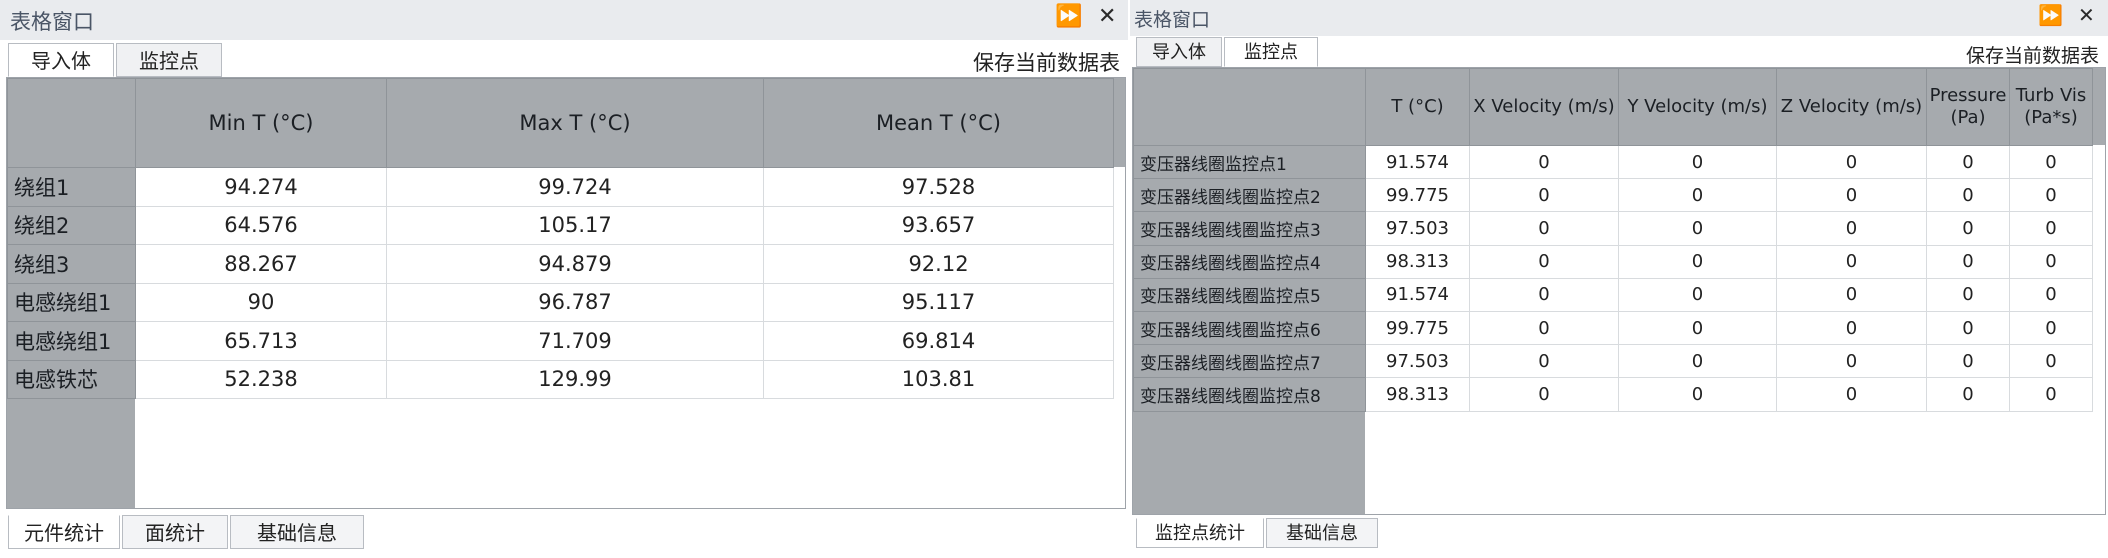  I want to click on row-header: 变压器线圈线圈监控点5, so click(1249, 294).